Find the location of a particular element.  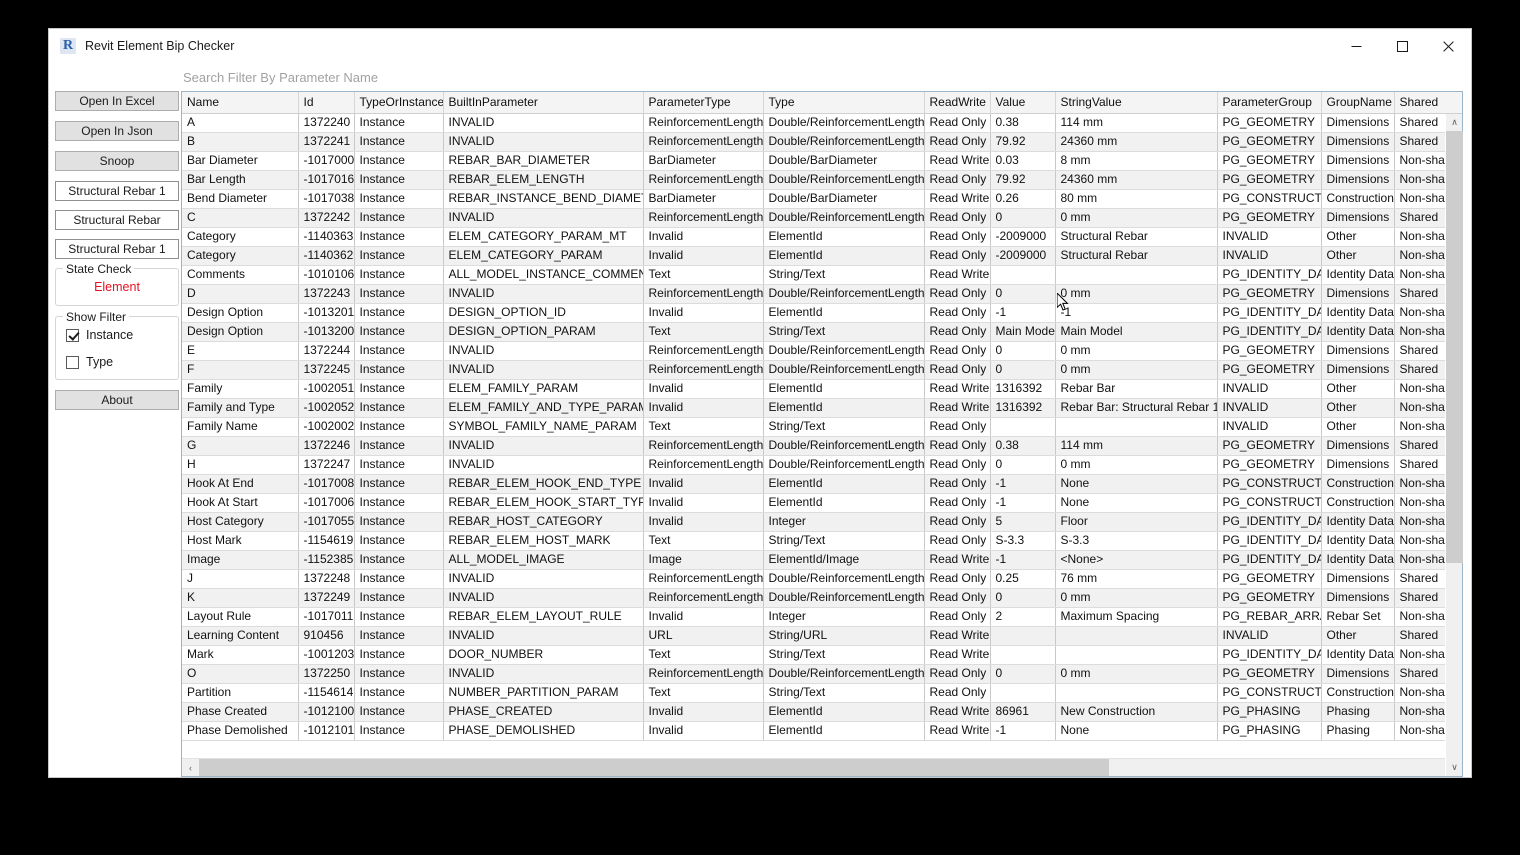

cell-groupname: Rebar Set is located at coordinates (1358, 617).